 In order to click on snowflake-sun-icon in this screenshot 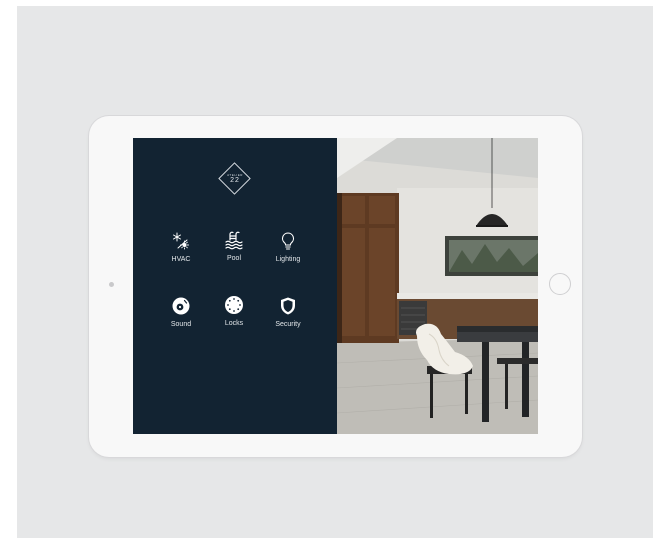, I will do `click(181, 241)`.